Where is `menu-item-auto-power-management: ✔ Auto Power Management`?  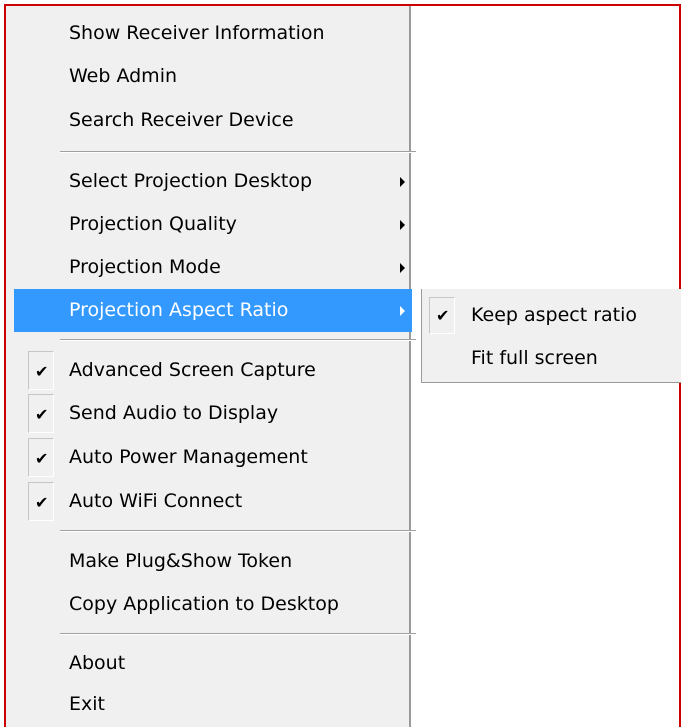 menu-item-auto-power-management: ✔ Auto Power Management is located at coordinates (213, 457).